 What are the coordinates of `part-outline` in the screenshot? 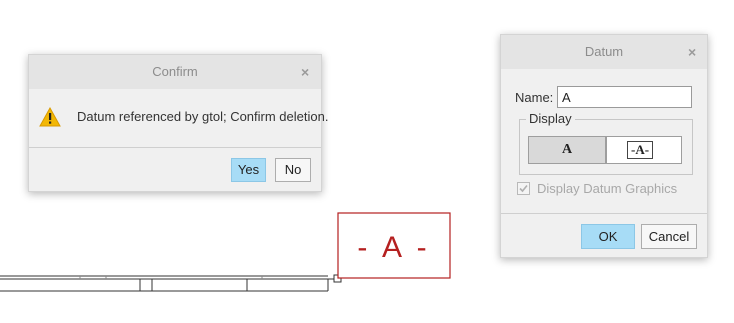 It's located at (164, 283).